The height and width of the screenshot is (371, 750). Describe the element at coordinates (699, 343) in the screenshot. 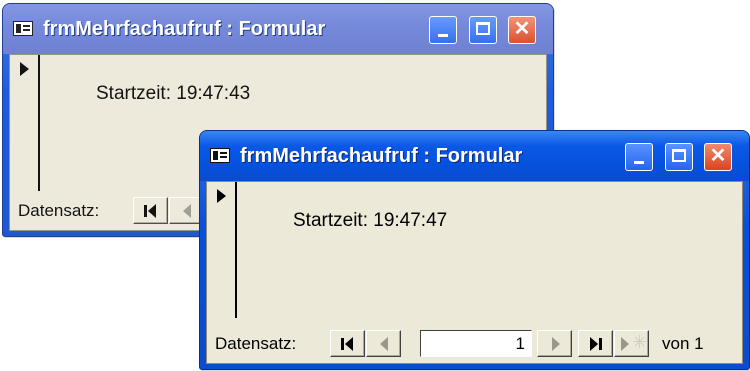

I see `record-total: 1` at that location.